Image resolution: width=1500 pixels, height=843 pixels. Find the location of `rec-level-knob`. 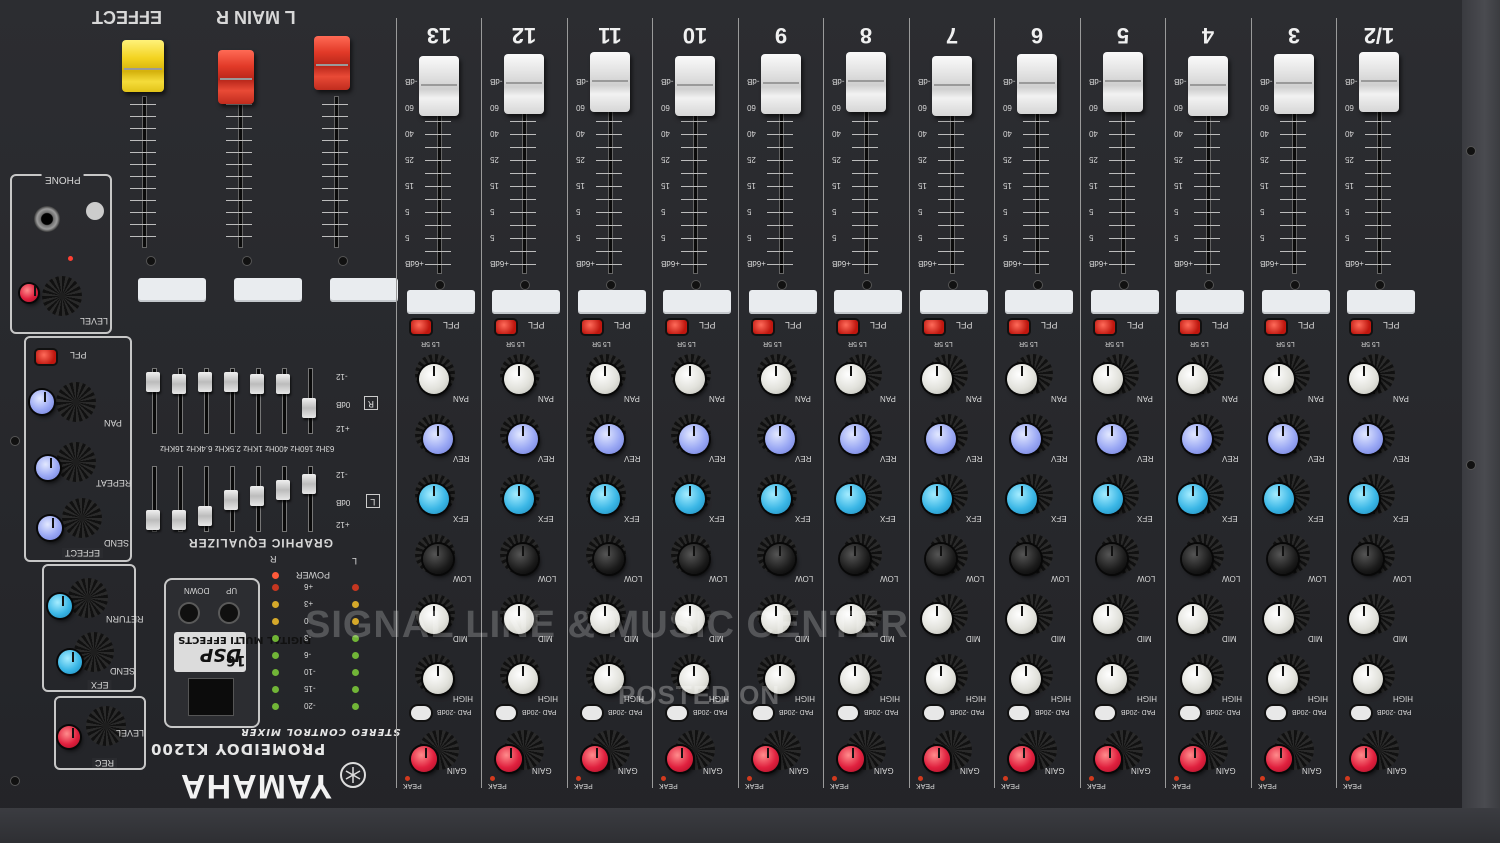

rec-level-knob is located at coordinates (69, 737).